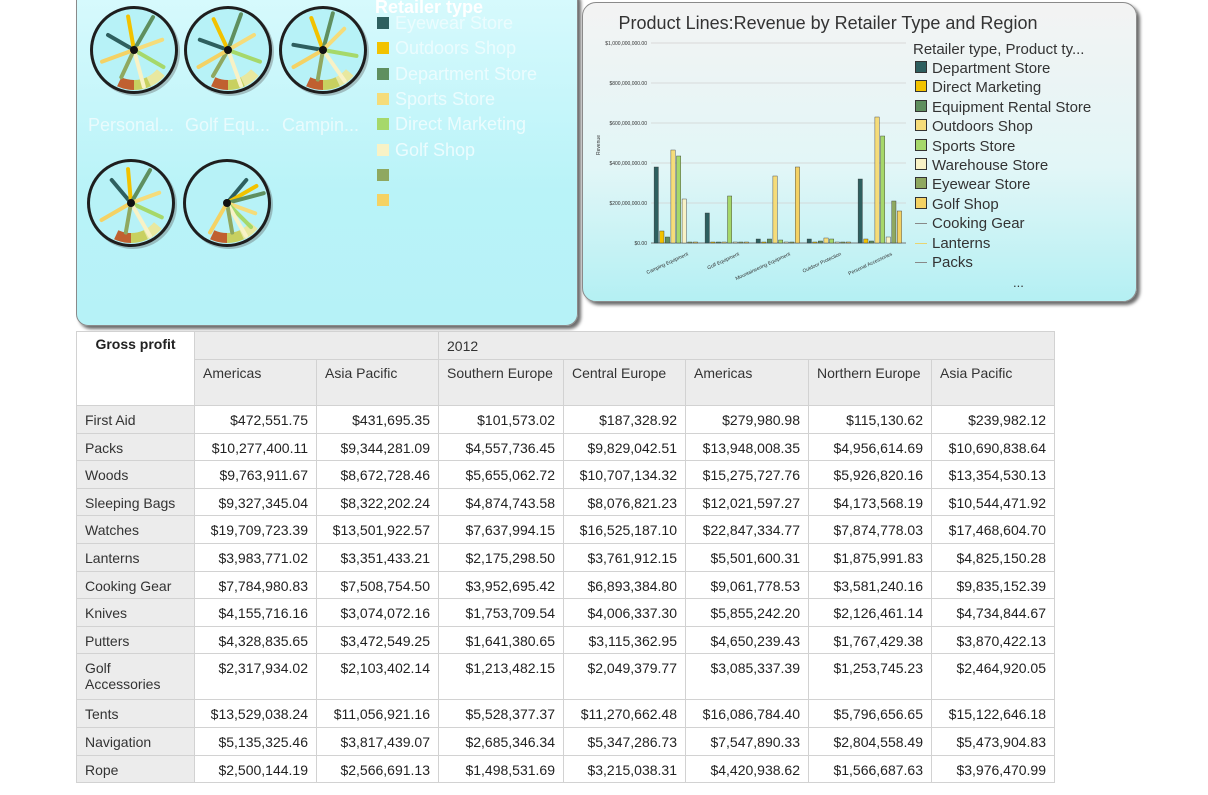  I want to click on table-cell: $115,130.62, so click(870, 419).